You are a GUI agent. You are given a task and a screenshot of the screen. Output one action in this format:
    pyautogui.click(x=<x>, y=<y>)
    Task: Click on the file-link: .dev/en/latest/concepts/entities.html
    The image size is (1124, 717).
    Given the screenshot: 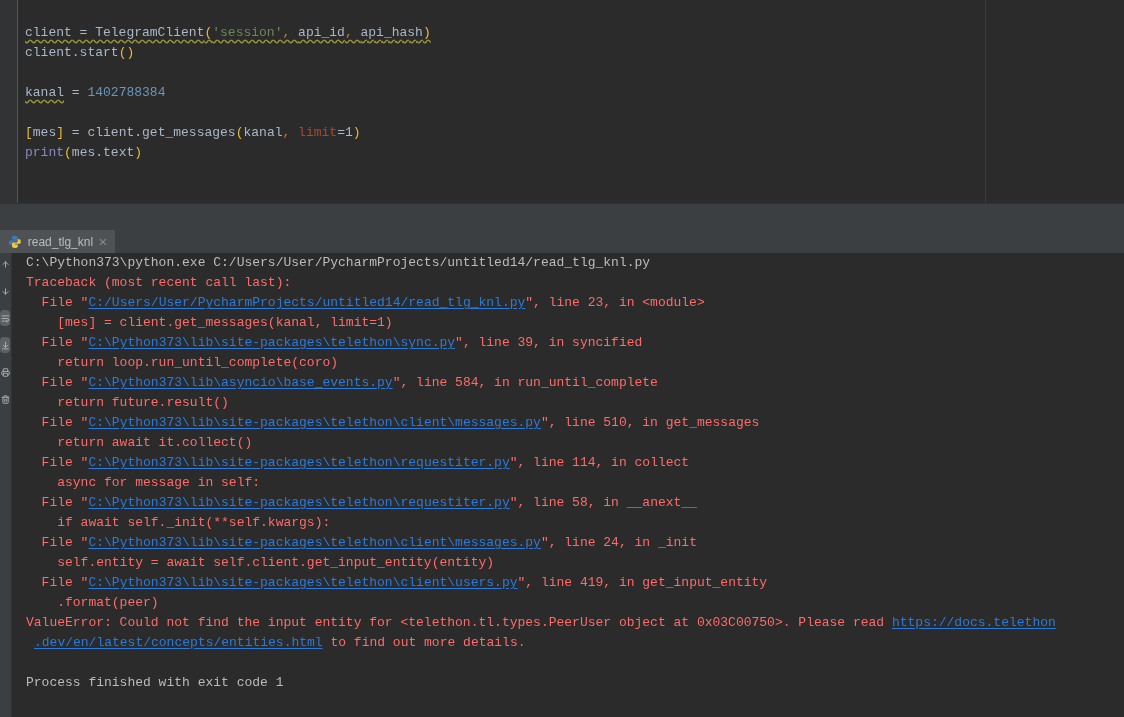 What is the action you would take?
    pyautogui.click(x=178, y=642)
    